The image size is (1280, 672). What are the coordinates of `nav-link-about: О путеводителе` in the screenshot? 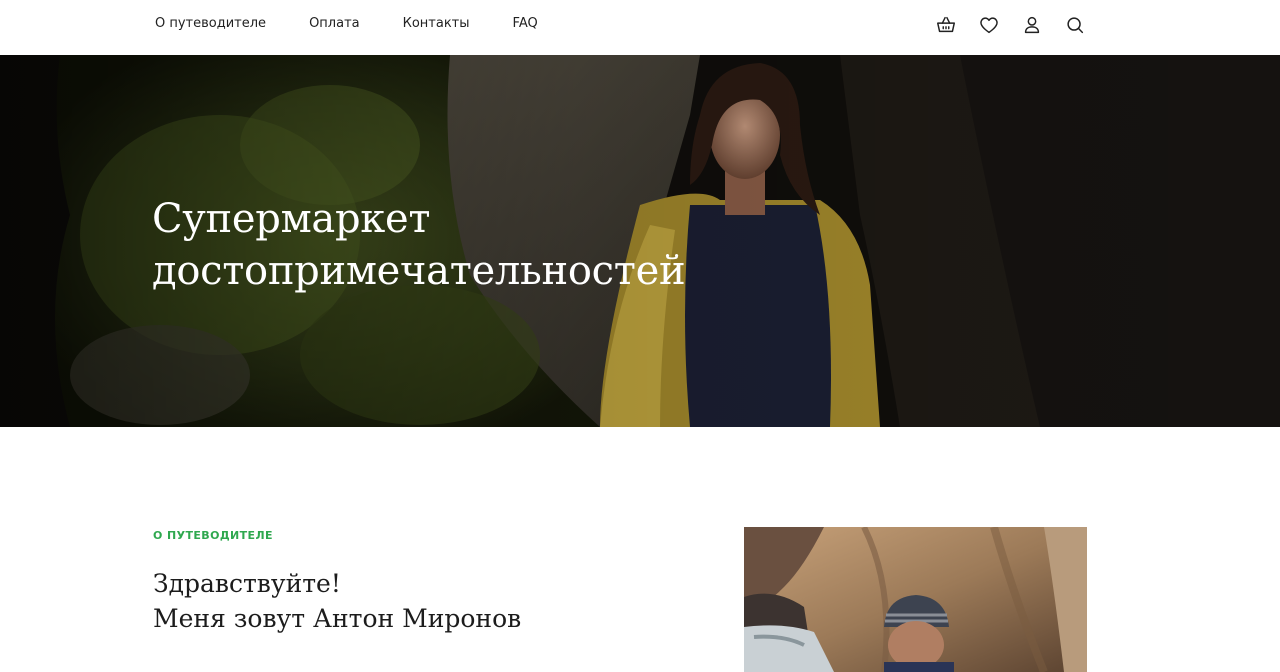 It's located at (210, 24).